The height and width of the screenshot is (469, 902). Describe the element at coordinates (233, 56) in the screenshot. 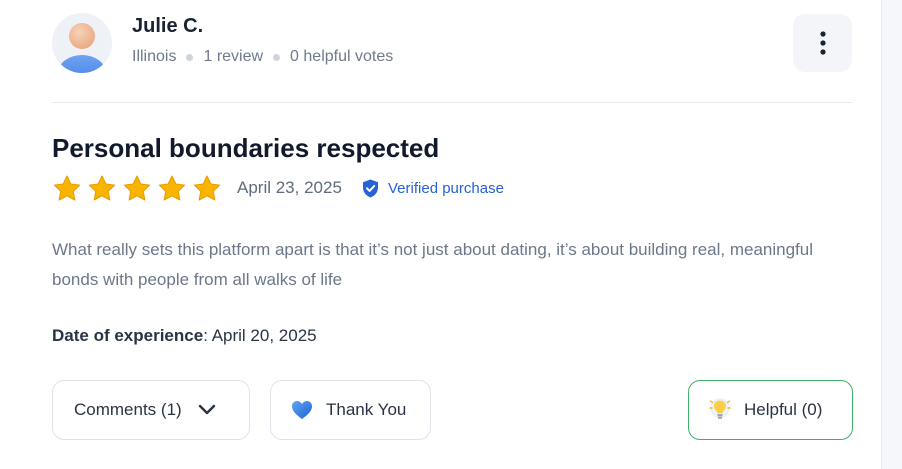

I see `reviewer-review-count: 1 review` at that location.